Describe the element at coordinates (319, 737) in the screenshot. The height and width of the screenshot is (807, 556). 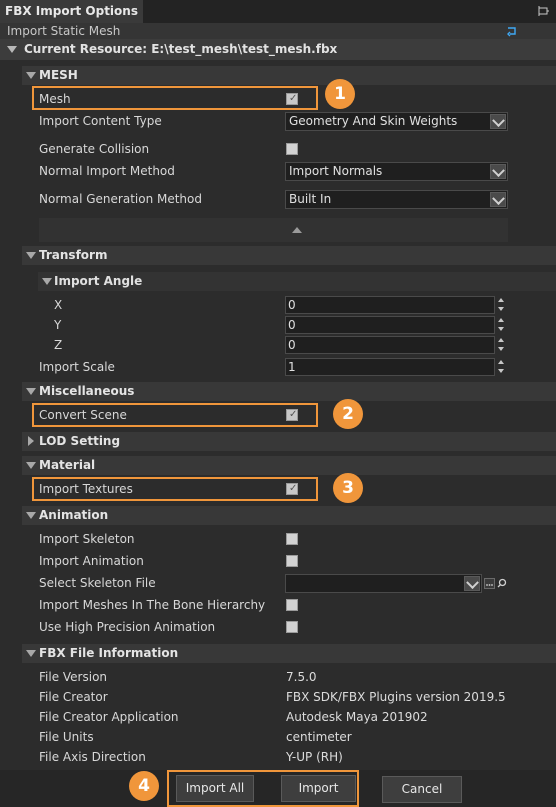
I see `file-units-value: centimeter` at that location.